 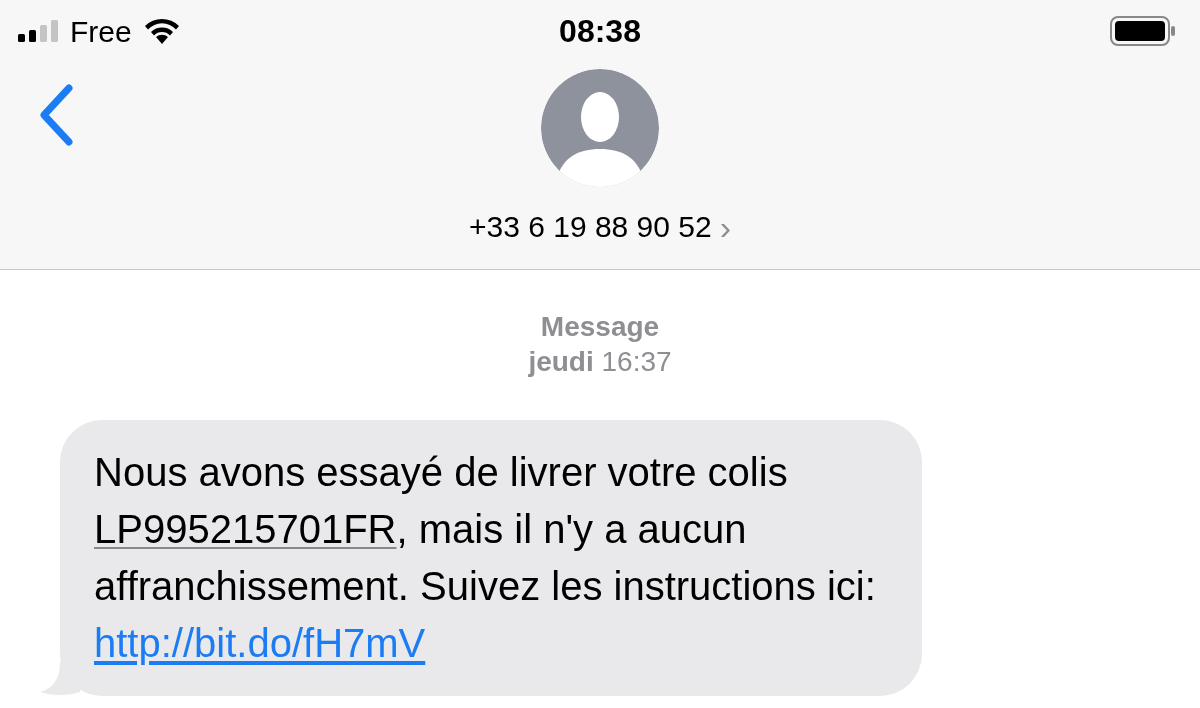 What do you see at coordinates (245, 529) in the screenshot?
I see `tracking-number-link: LP995215701FR` at bounding box center [245, 529].